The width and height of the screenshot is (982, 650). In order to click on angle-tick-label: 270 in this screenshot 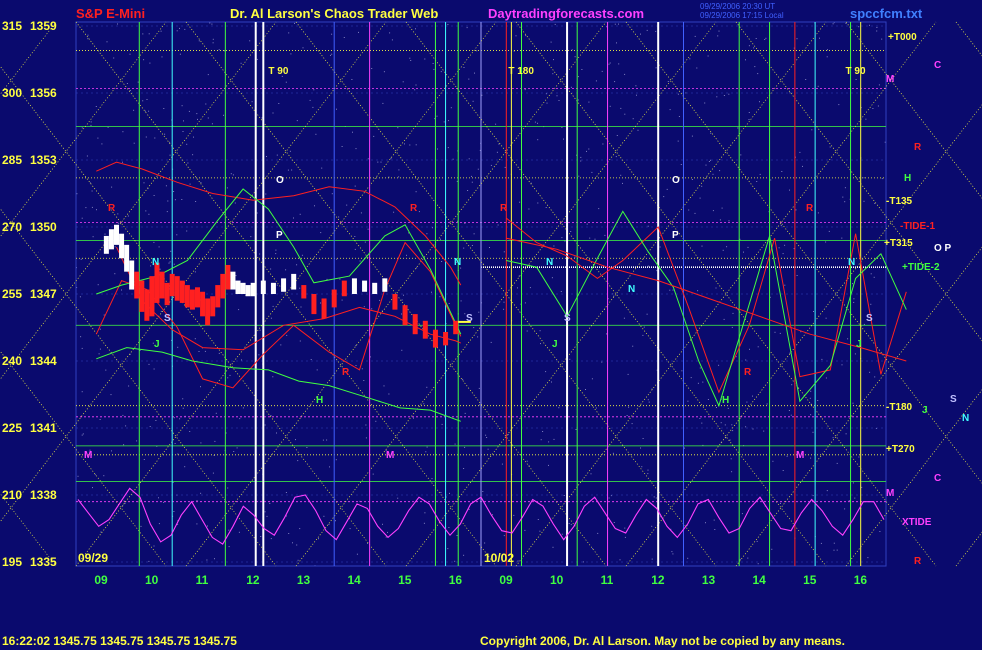, I will do `click(12, 227)`.